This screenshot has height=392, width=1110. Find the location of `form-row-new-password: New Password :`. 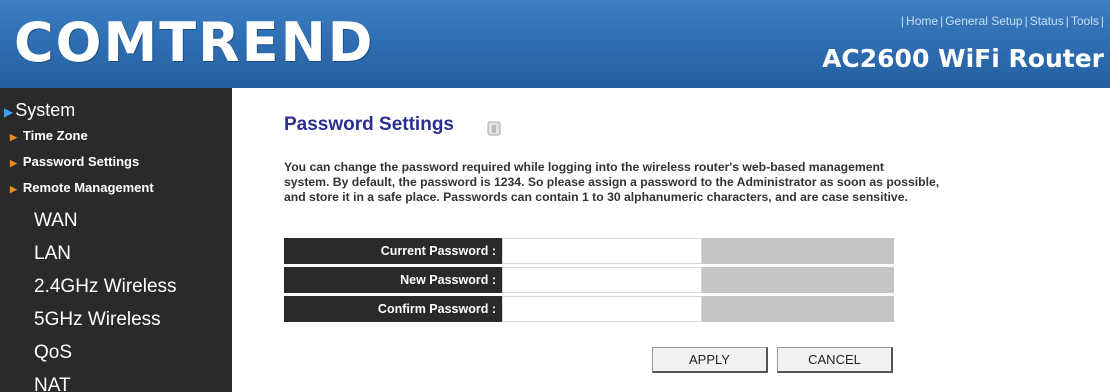

form-row-new-password: New Password : is located at coordinates (589, 280).